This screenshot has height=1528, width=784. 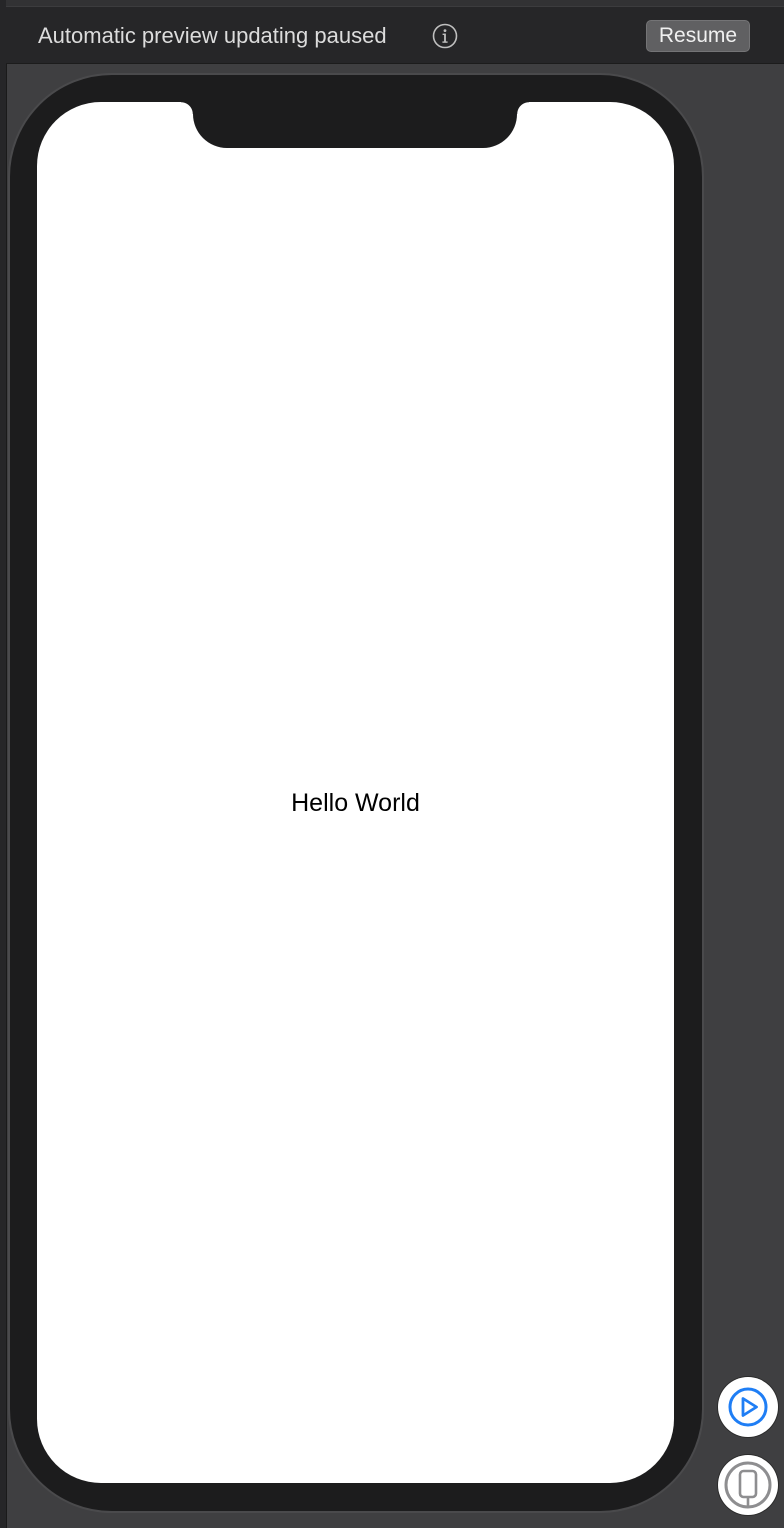 I want to click on preview-status-text: Automatic preview updating paused, so click(x=212, y=35).